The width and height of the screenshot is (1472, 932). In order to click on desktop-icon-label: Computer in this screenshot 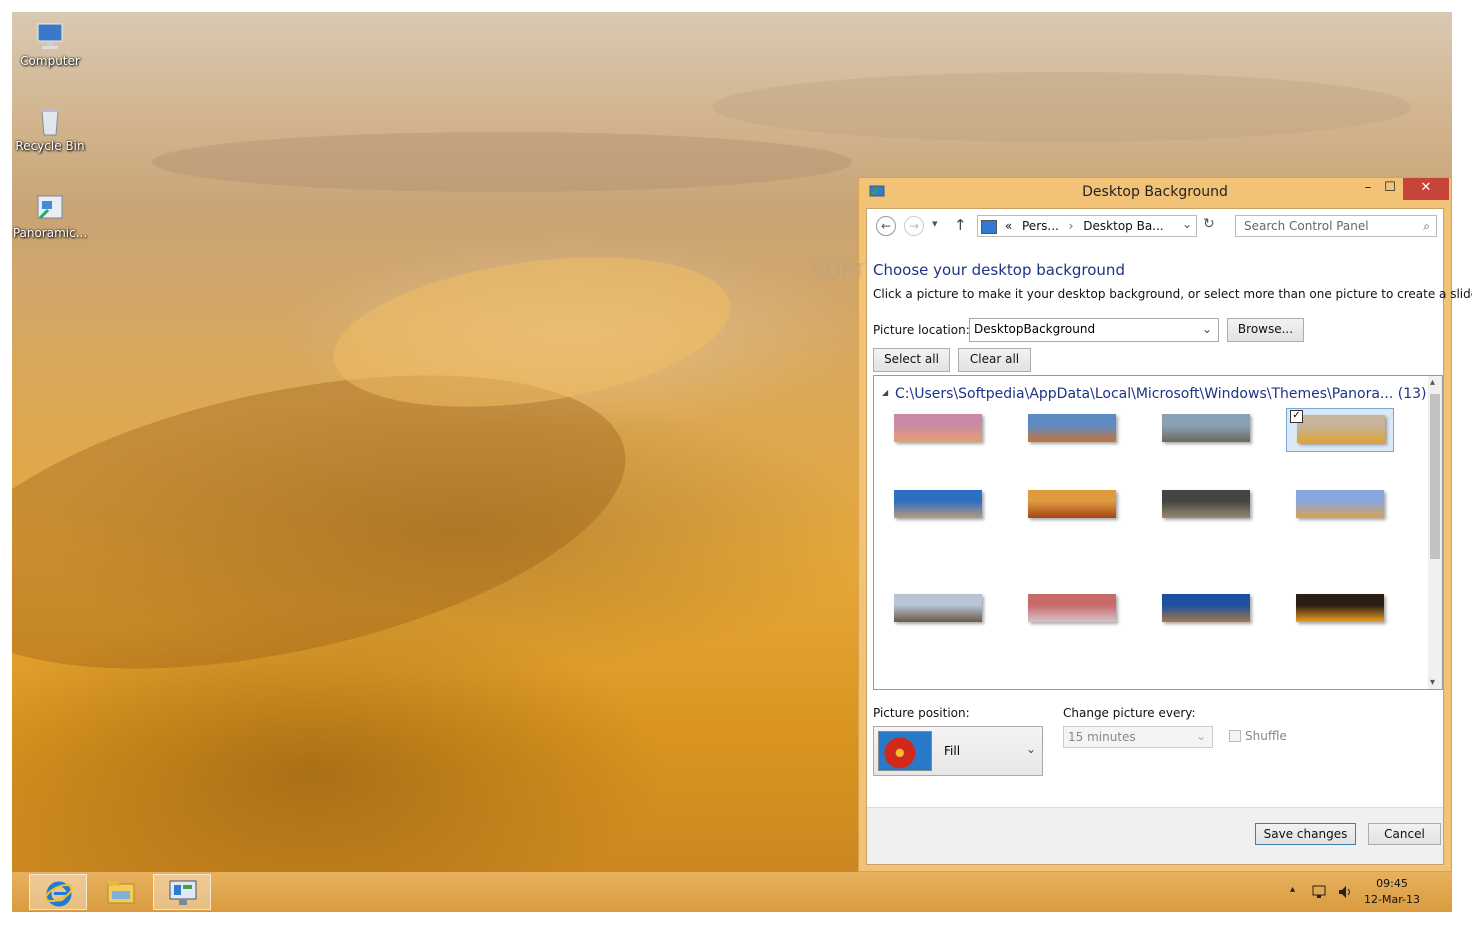, I will do `click(50, 61)`.